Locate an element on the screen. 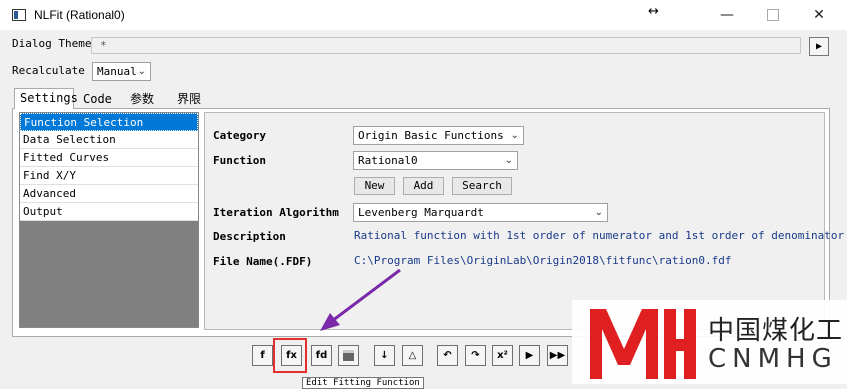 The image size is (847, 389). undo-icon: ↶ is located at coordinates (447, 355).